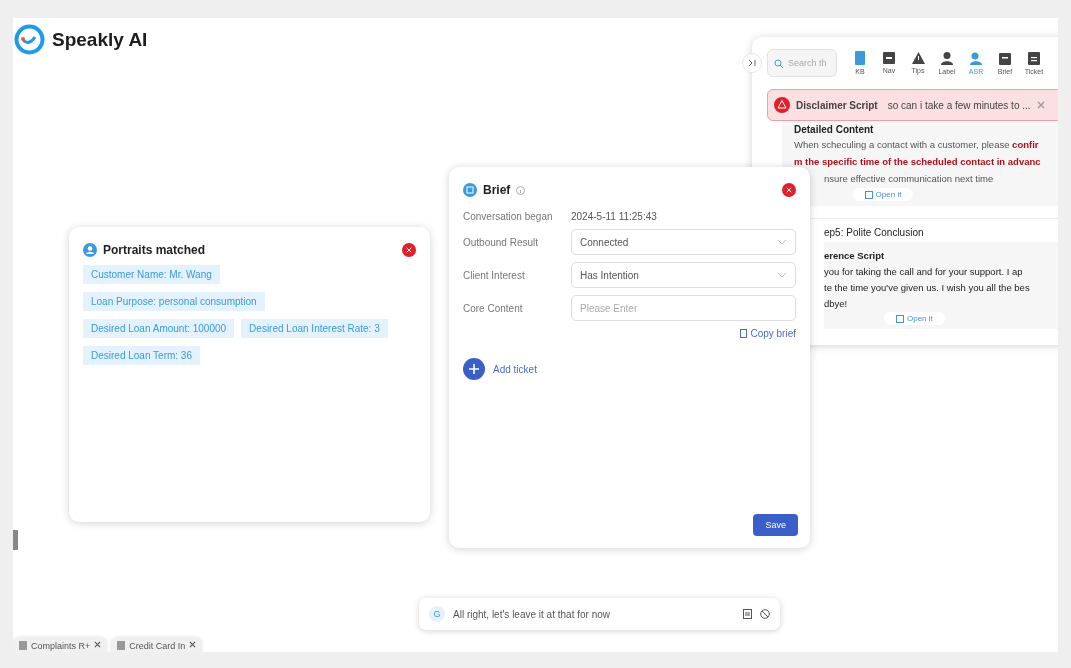  I want to click on clipboard-icon, so click(1005, 58).